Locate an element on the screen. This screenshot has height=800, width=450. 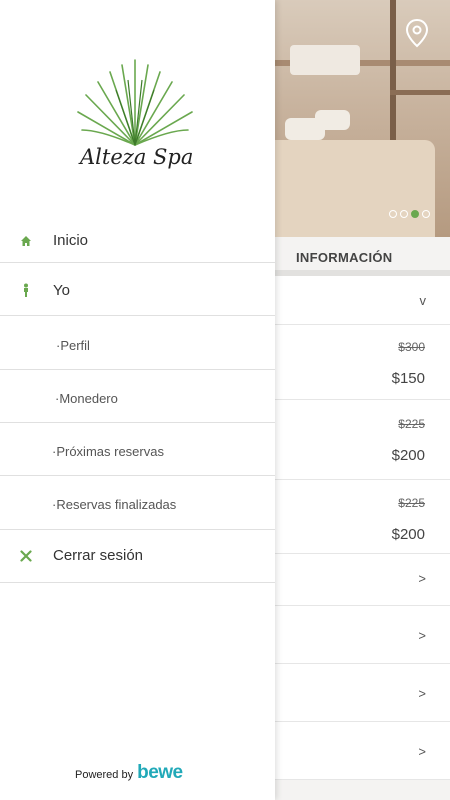
spa-photo is located at coordinates (362, 118).